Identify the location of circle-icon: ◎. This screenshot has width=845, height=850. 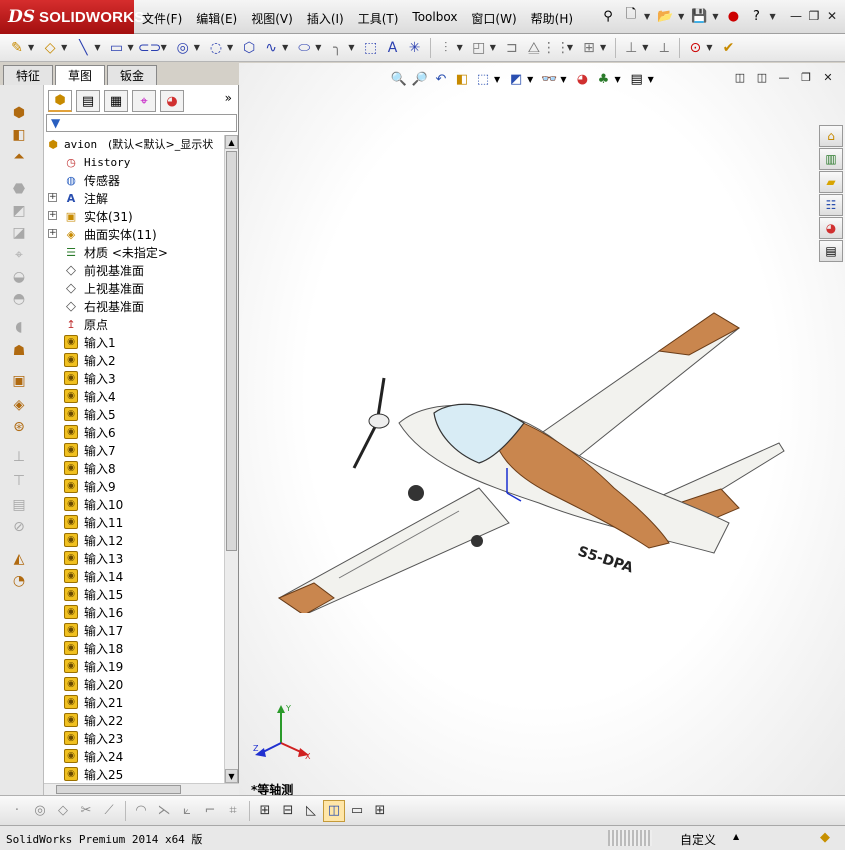
(183, 48).